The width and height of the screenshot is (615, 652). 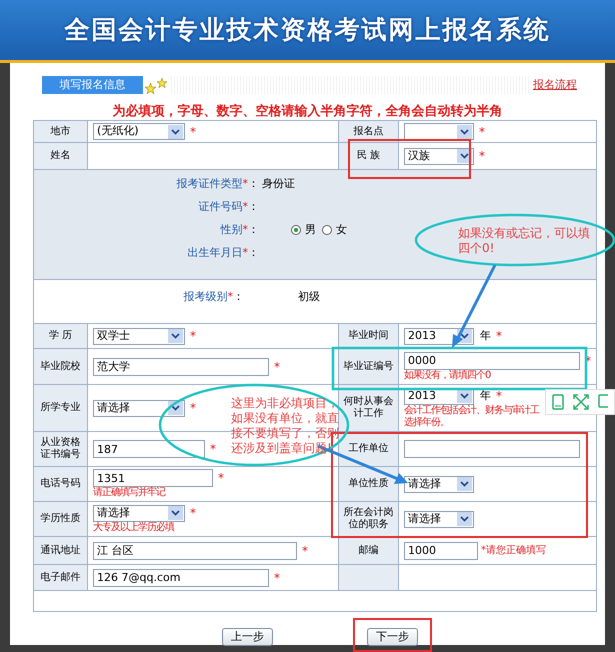 I want to click on annotation-text: 如果没有或忘记，可以填四个0!, so click(x=524, y=241).